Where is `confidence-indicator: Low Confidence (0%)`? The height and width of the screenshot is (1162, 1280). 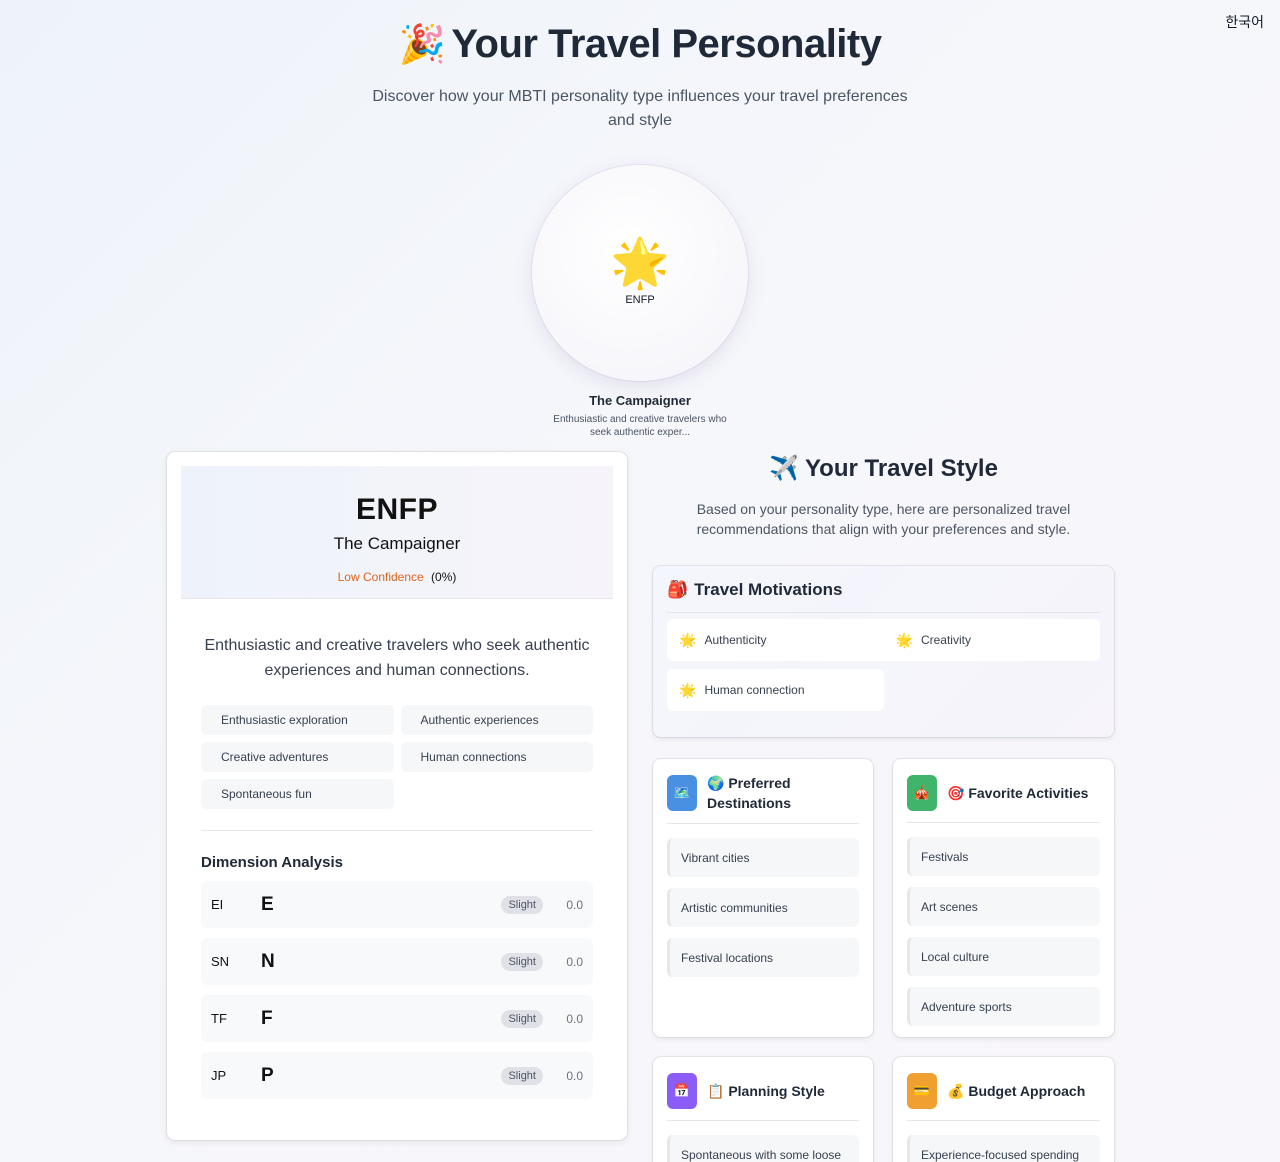
confidence-indicator: Low Confidence (0%) is located at coordinates (397, 577).